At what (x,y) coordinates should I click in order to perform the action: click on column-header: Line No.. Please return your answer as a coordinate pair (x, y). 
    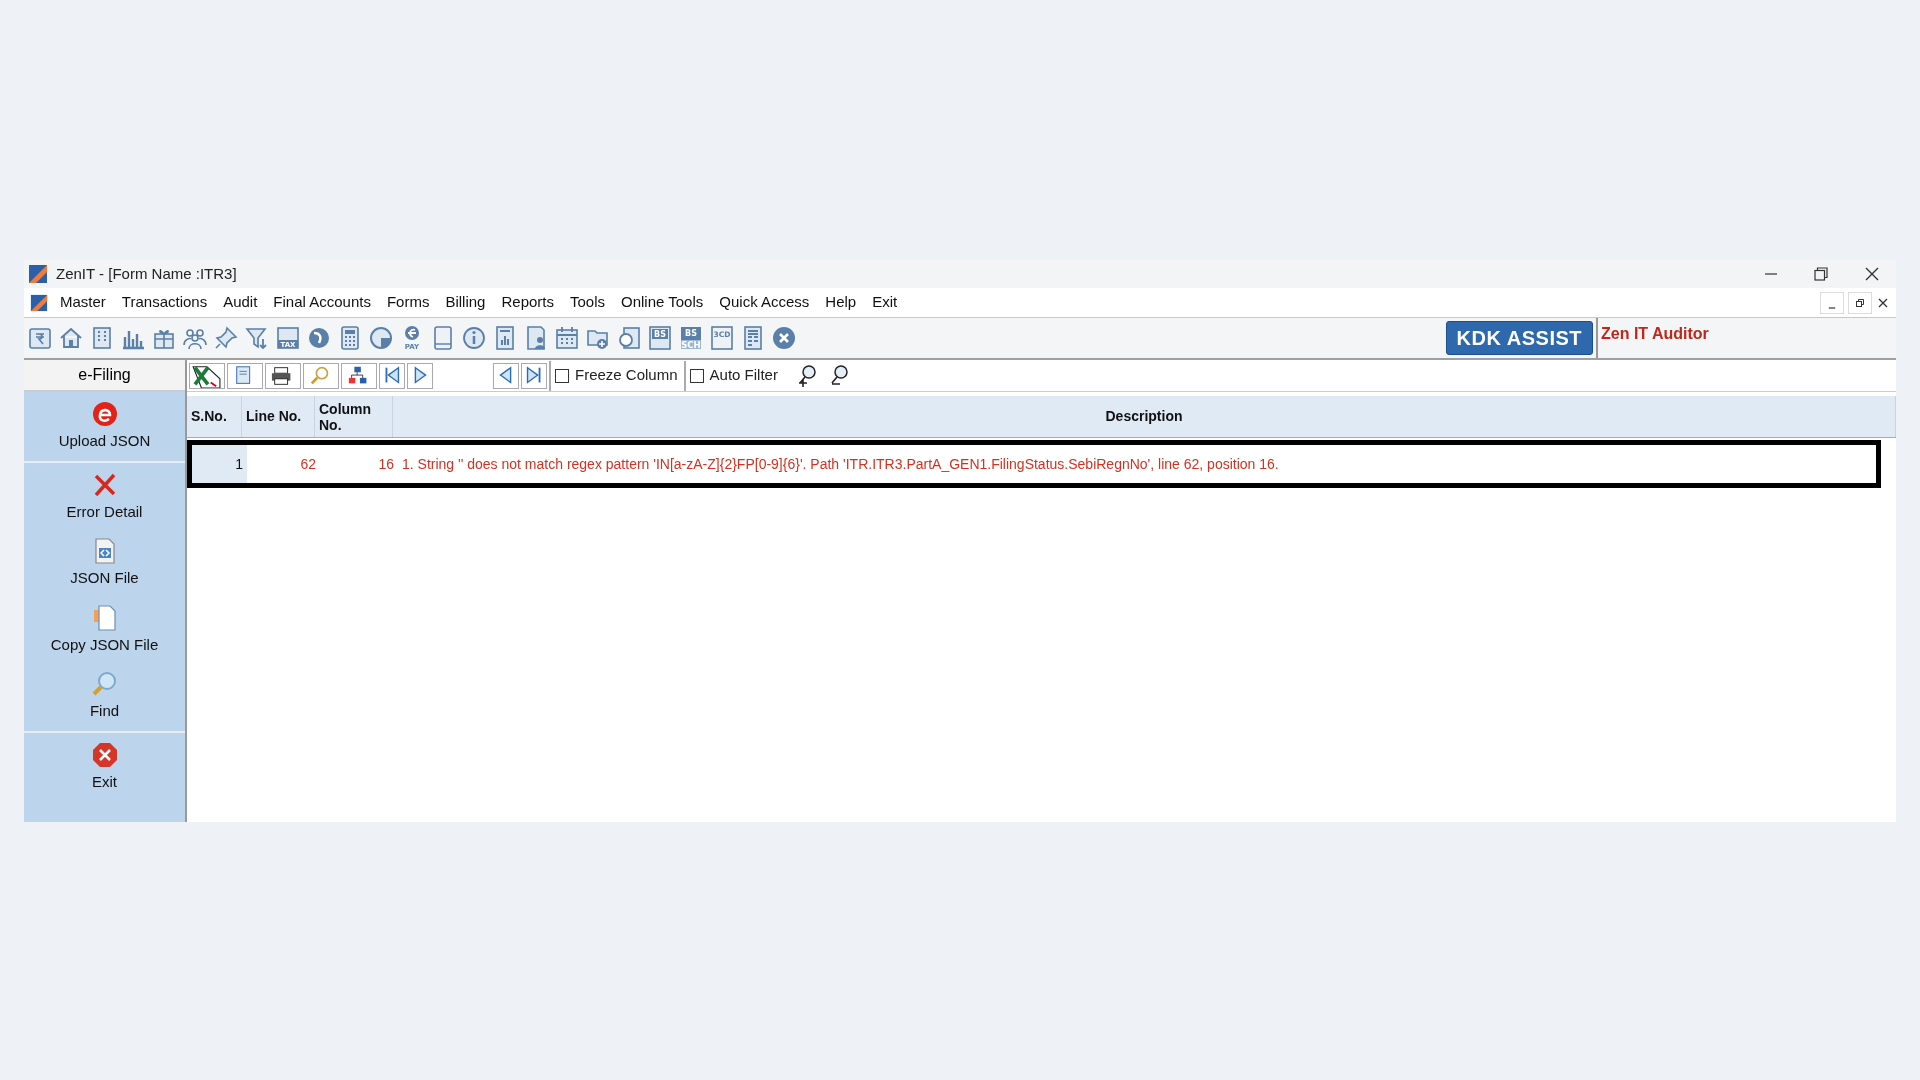
    Looking at the image, I should click on (278, 416).